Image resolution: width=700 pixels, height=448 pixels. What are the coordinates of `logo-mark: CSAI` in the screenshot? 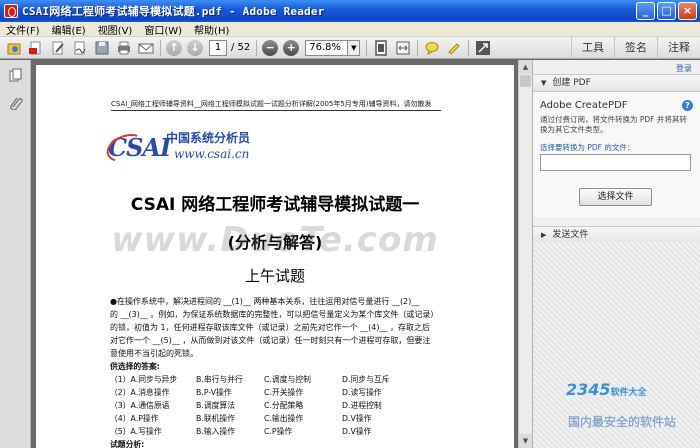 It's located at (136, 148).